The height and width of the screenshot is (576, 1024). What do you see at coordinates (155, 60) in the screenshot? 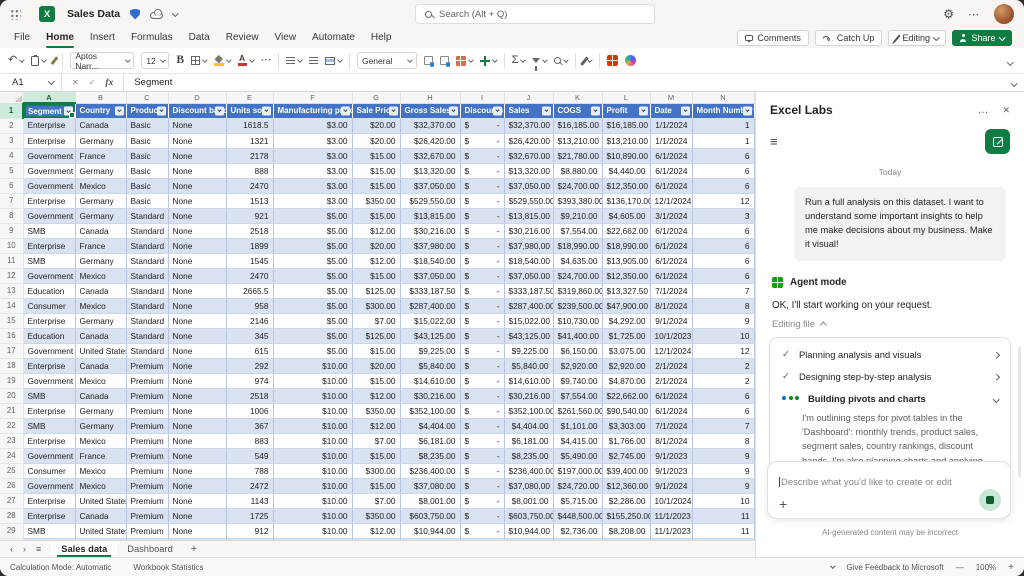
I see `font-size-select: 12` at bounding box center [155, 60].